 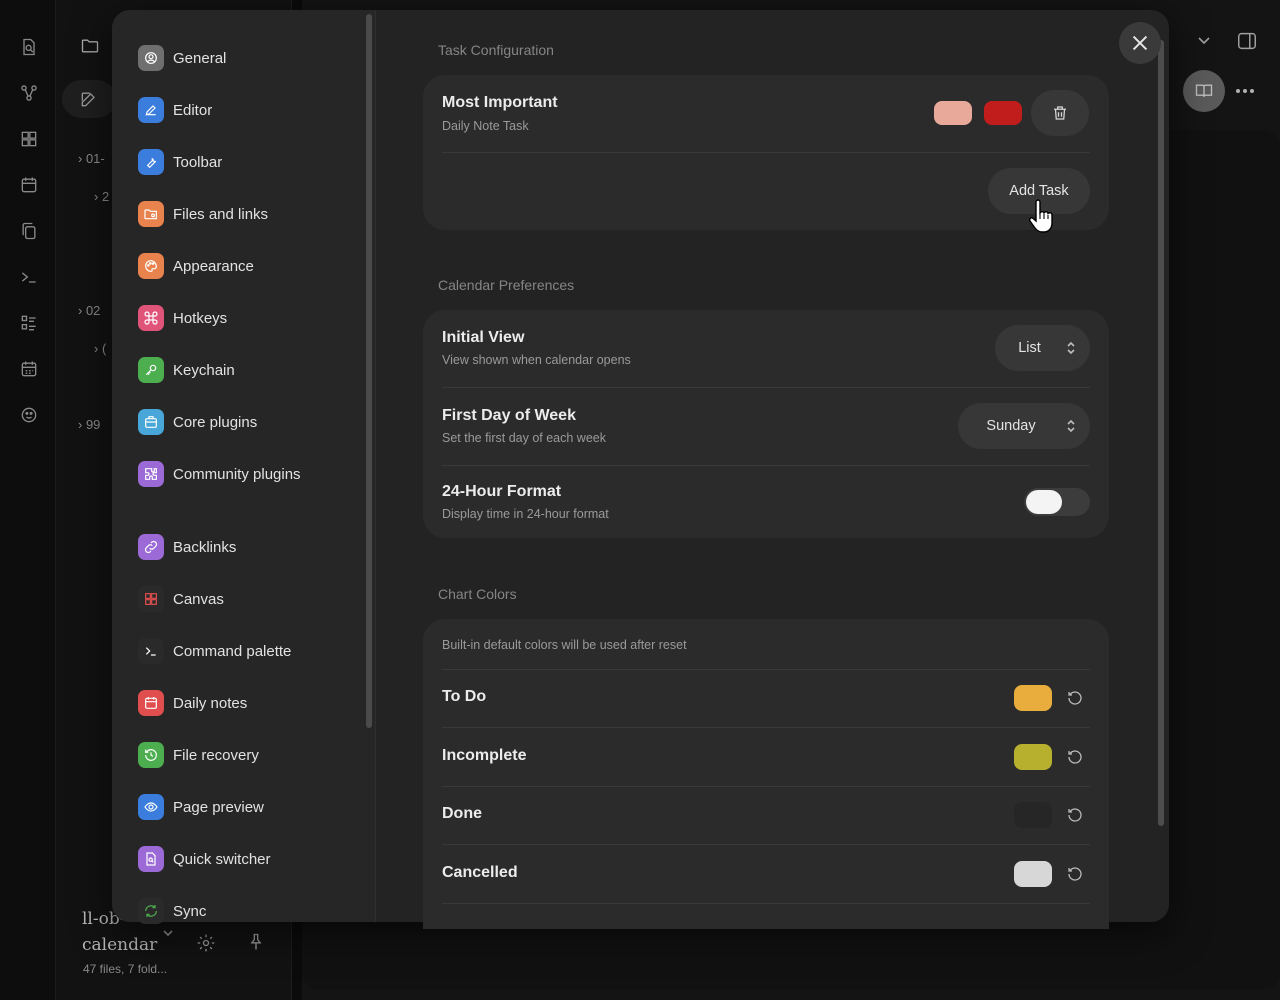 I want to click on first-day-description: Set the first day of each week, so click(x=524, y=438).